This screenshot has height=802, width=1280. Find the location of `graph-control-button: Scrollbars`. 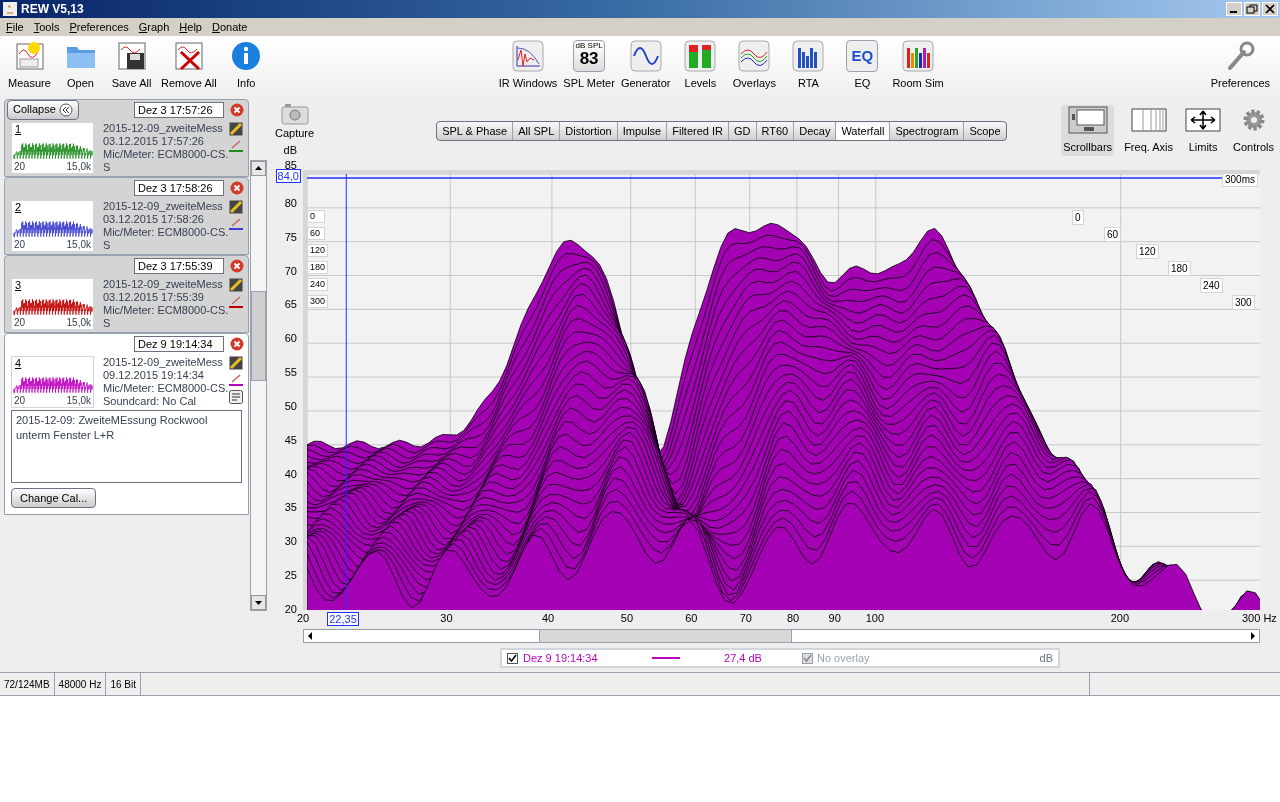

graph-control-button: Scrollbars is located at coordinates (1088, 130).